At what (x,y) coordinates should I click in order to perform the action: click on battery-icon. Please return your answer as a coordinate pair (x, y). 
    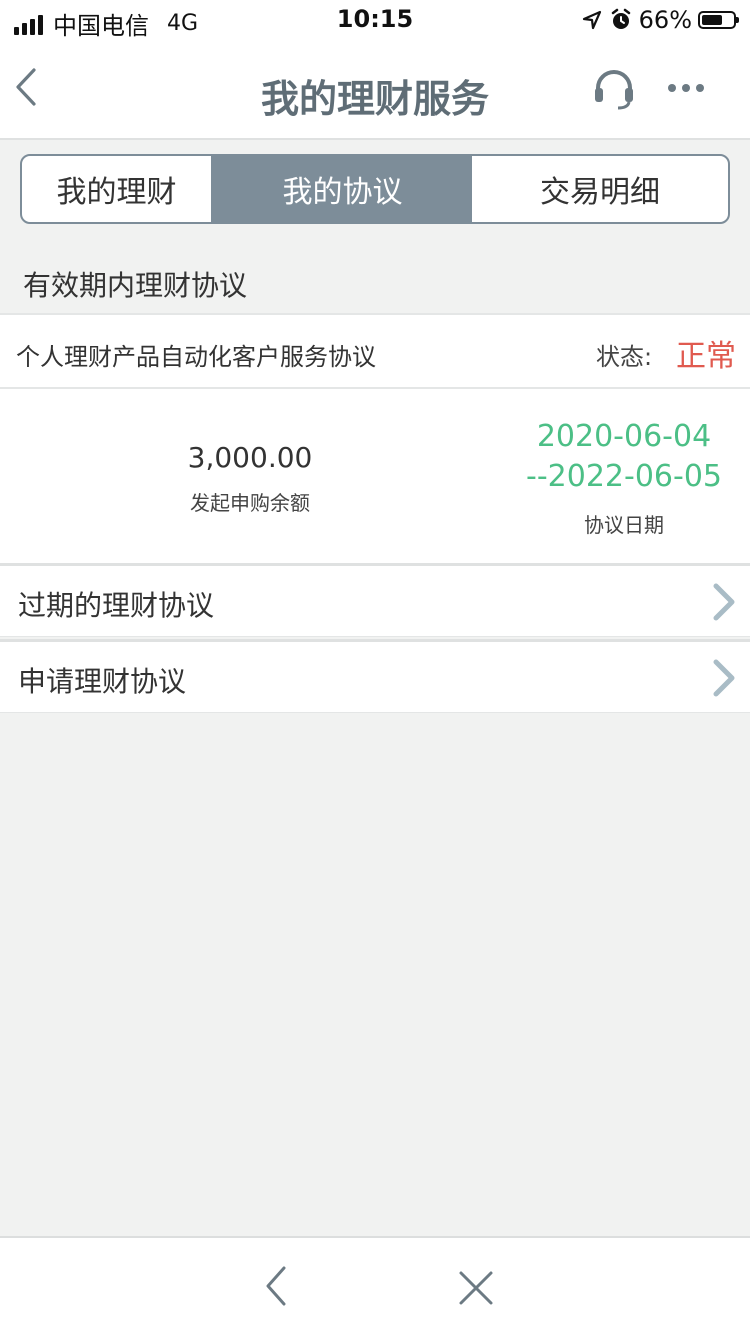
    Looking at the image, I should click on (718, 20).